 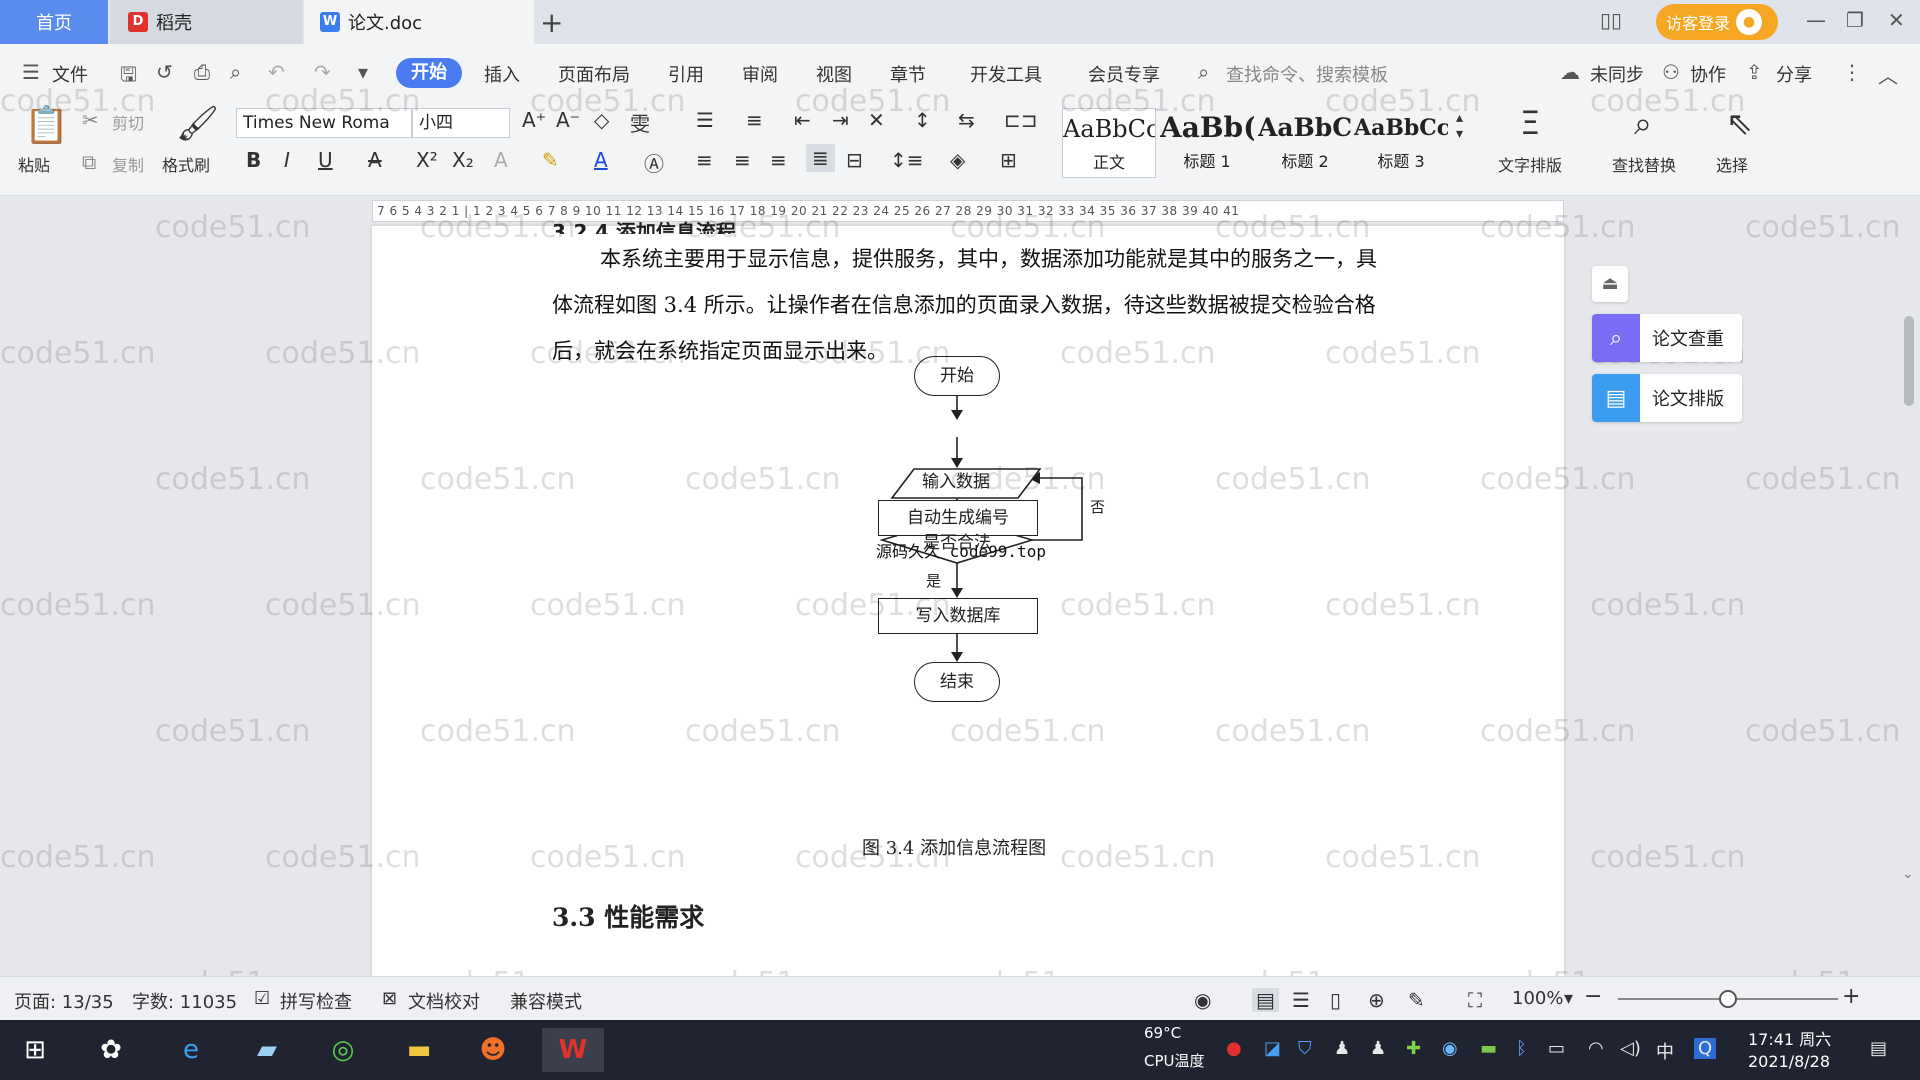 What do you see at coordinates (1342, 1048) in the screenshot?
I see `tray-qq-icon: ♟` at bounding box center [1342, 1048].